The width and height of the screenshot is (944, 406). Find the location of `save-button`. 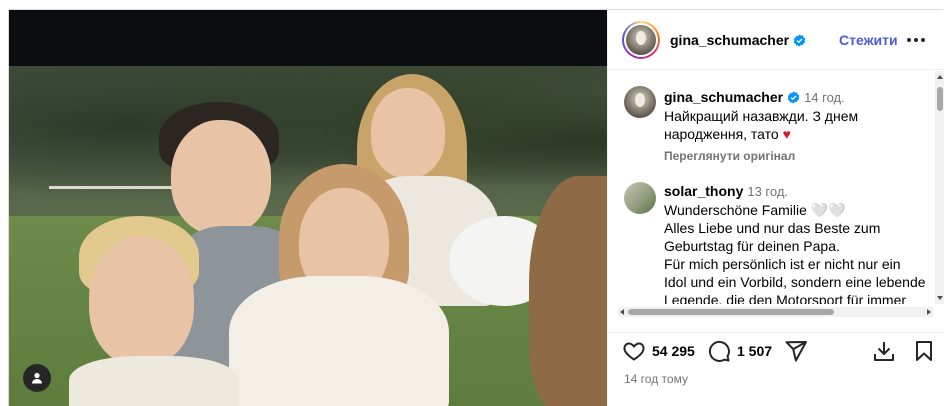

save-button is located at coordinates (924, 351).